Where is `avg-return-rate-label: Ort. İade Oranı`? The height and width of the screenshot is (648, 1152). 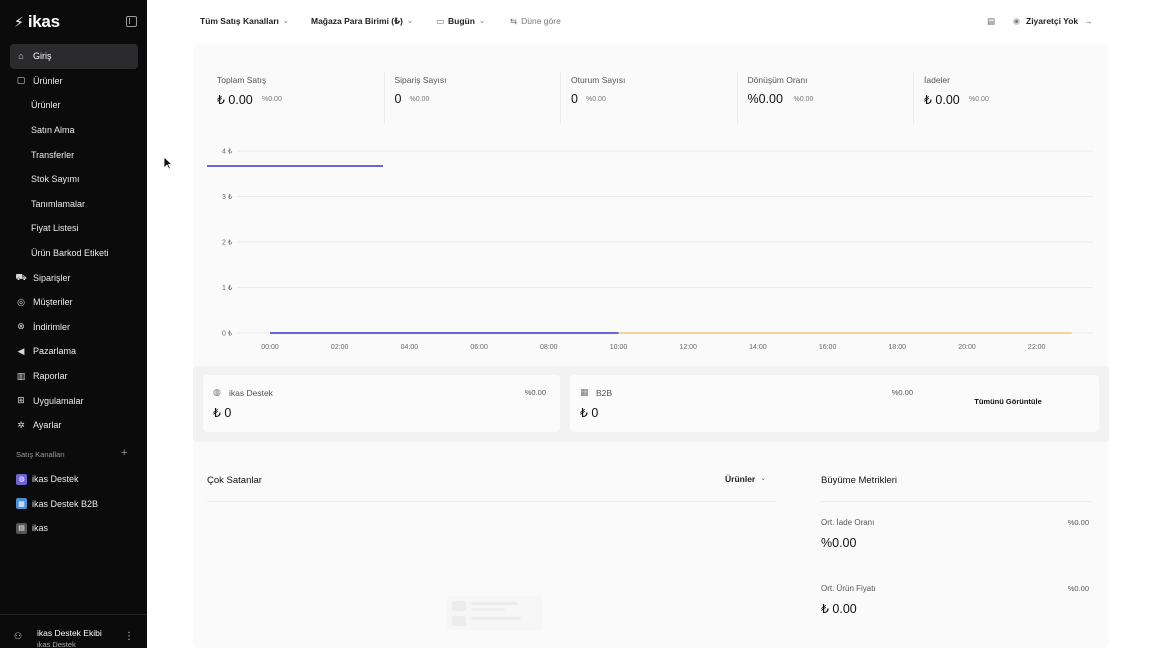 avg-return-rate-label: Ort. İade Oranı is located at coordinates (848, 522).